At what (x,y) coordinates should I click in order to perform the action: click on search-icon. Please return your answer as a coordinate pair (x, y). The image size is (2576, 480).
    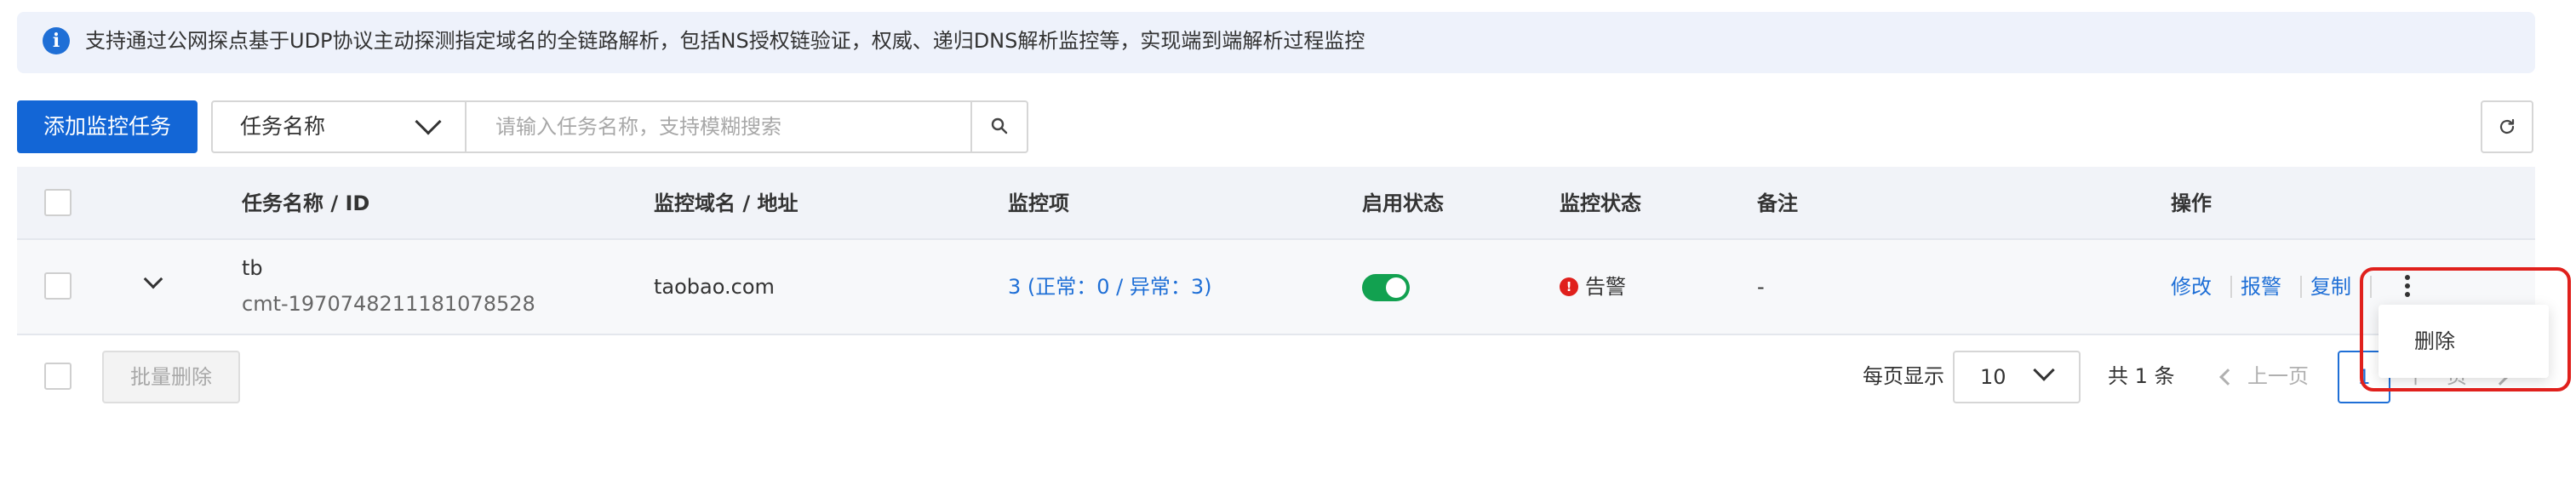
    Looking at the image, I should click on (1000, 125).